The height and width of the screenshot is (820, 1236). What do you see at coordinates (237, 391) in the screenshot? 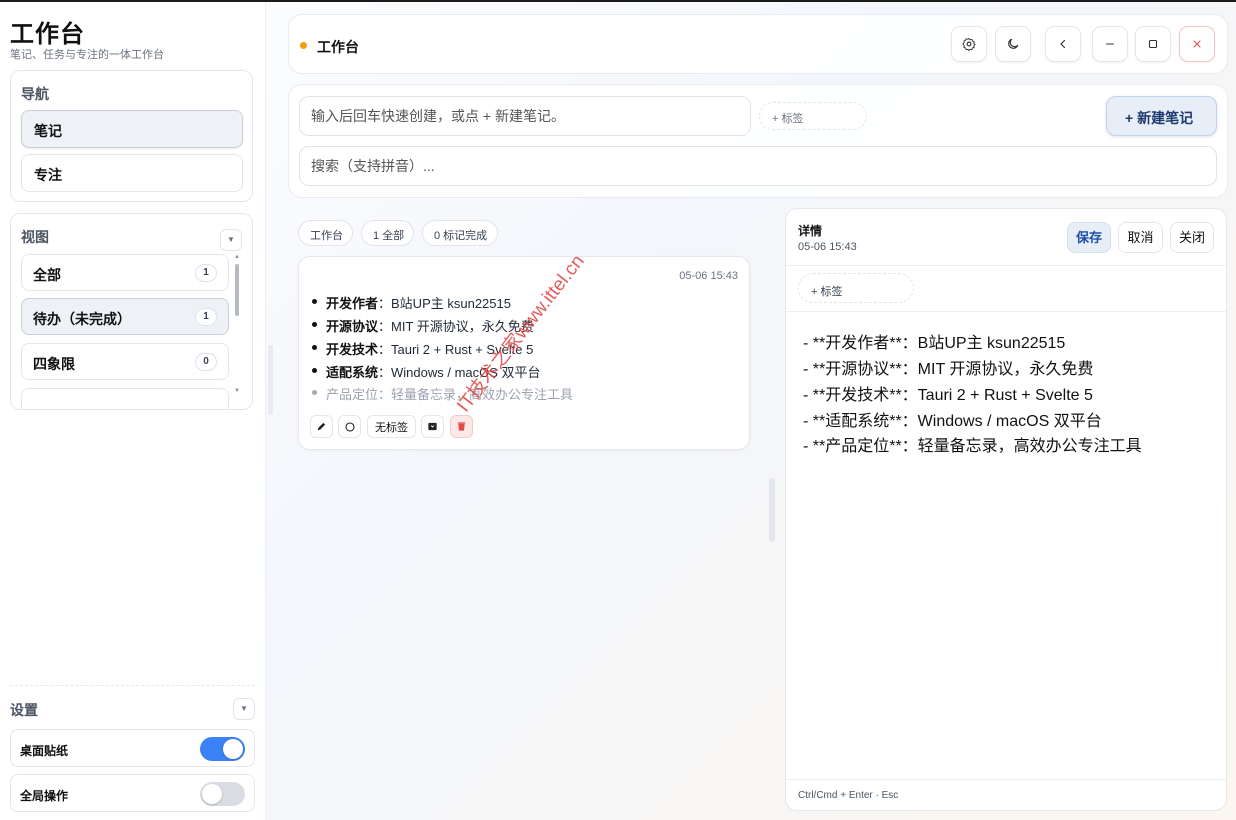
I see `scroll-down-icon: ▼` at bounding box center [237, 391].